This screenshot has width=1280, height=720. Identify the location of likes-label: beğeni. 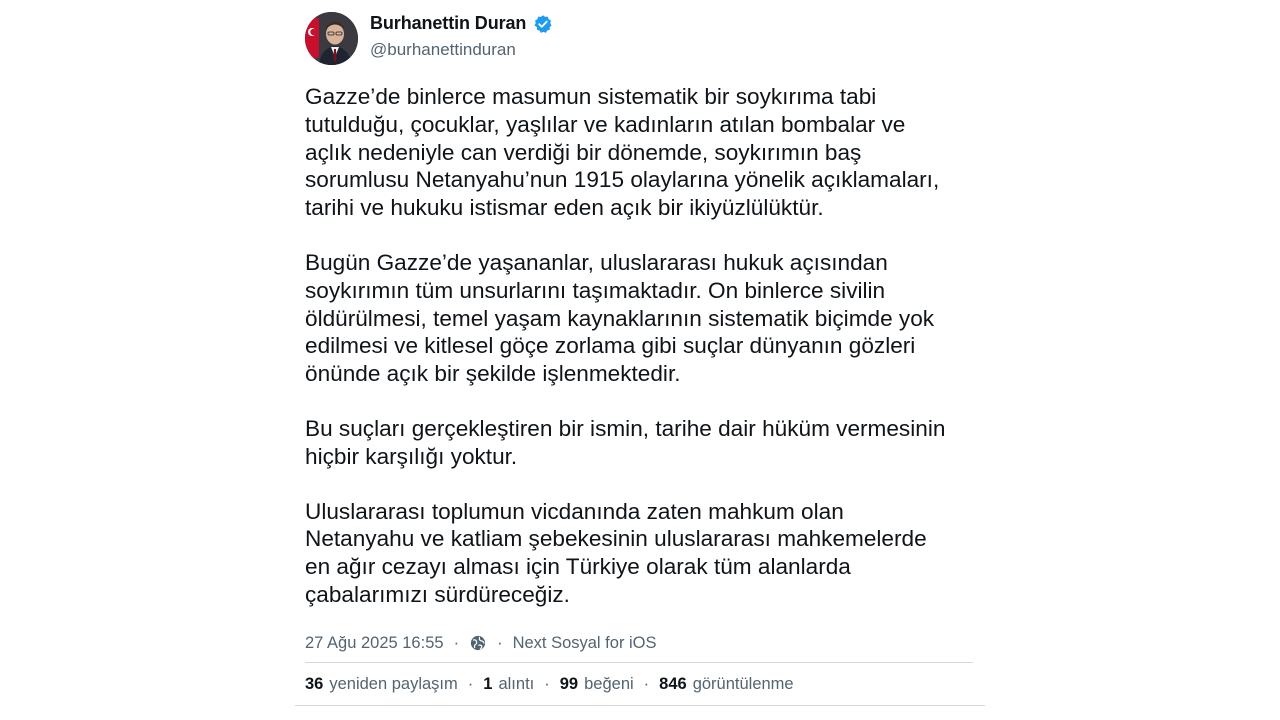
(609, 683).